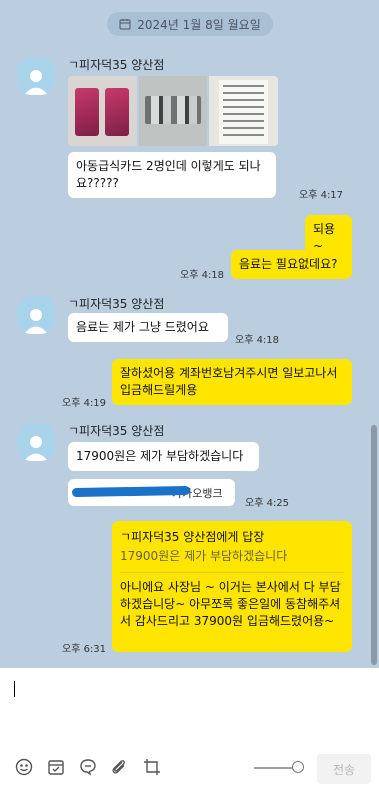 Image resolution: width=379 pixels, height=794 pixels. I want to click on message-bubble: 음료는 제가 그냥 드렸어요, so click(148, 327).